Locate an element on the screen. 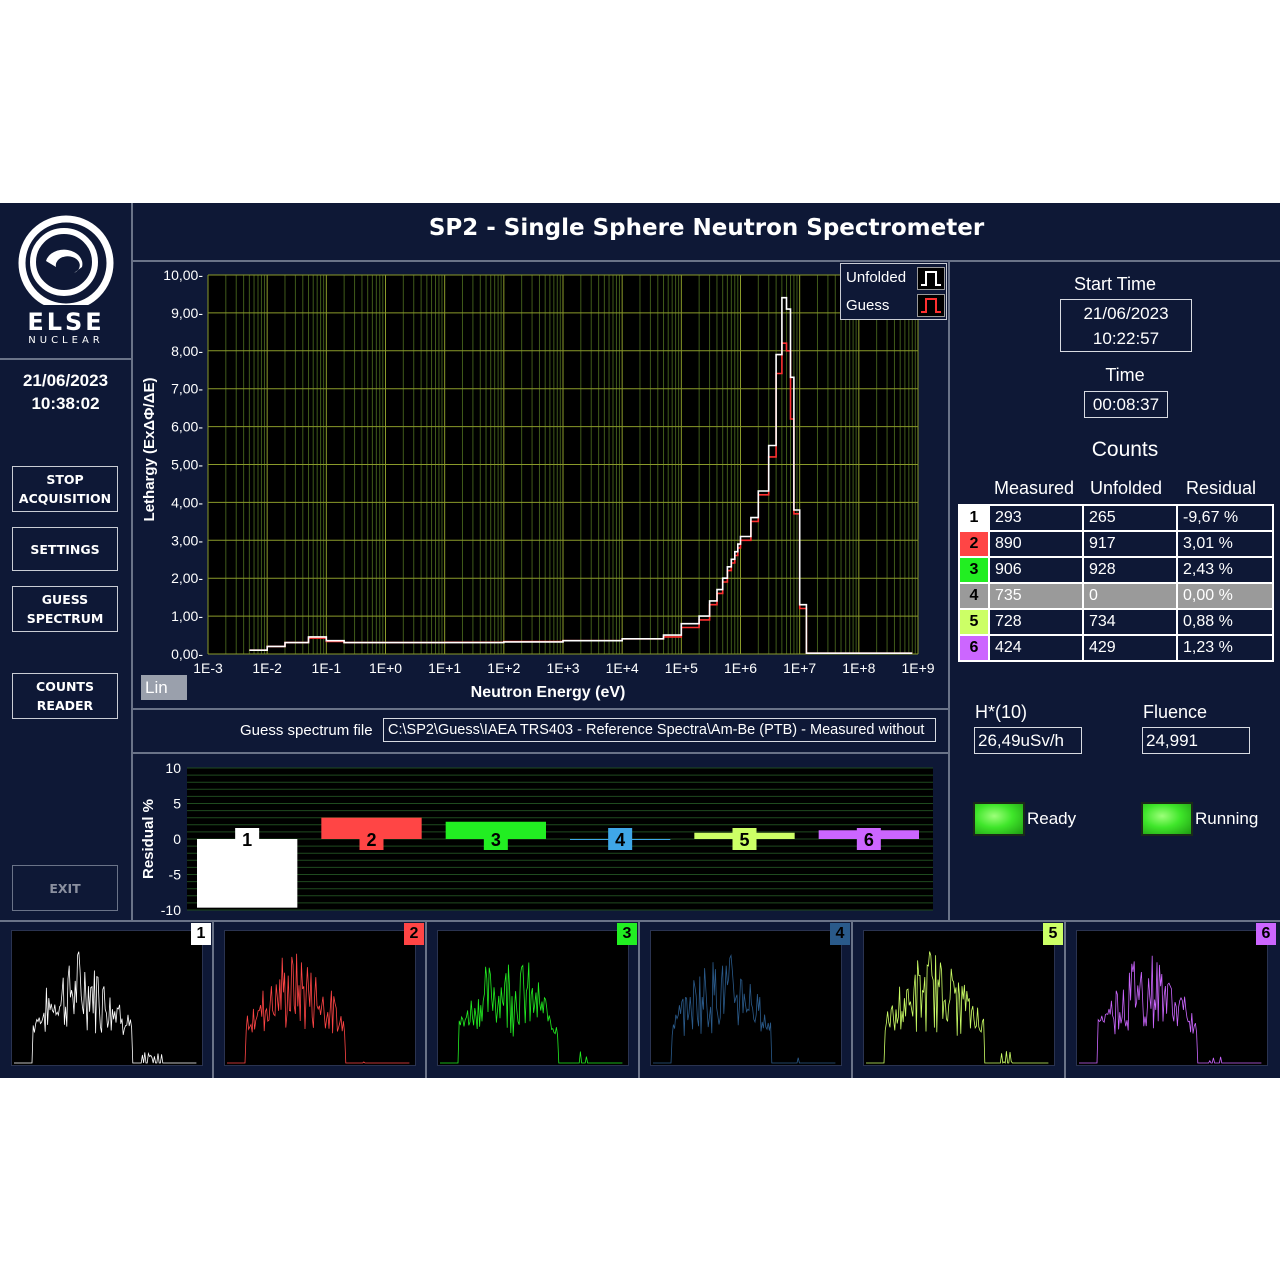 This screenshot has height=1280, width=1280. y-tick-label: 4,00- is located at coordinates (187, 502).